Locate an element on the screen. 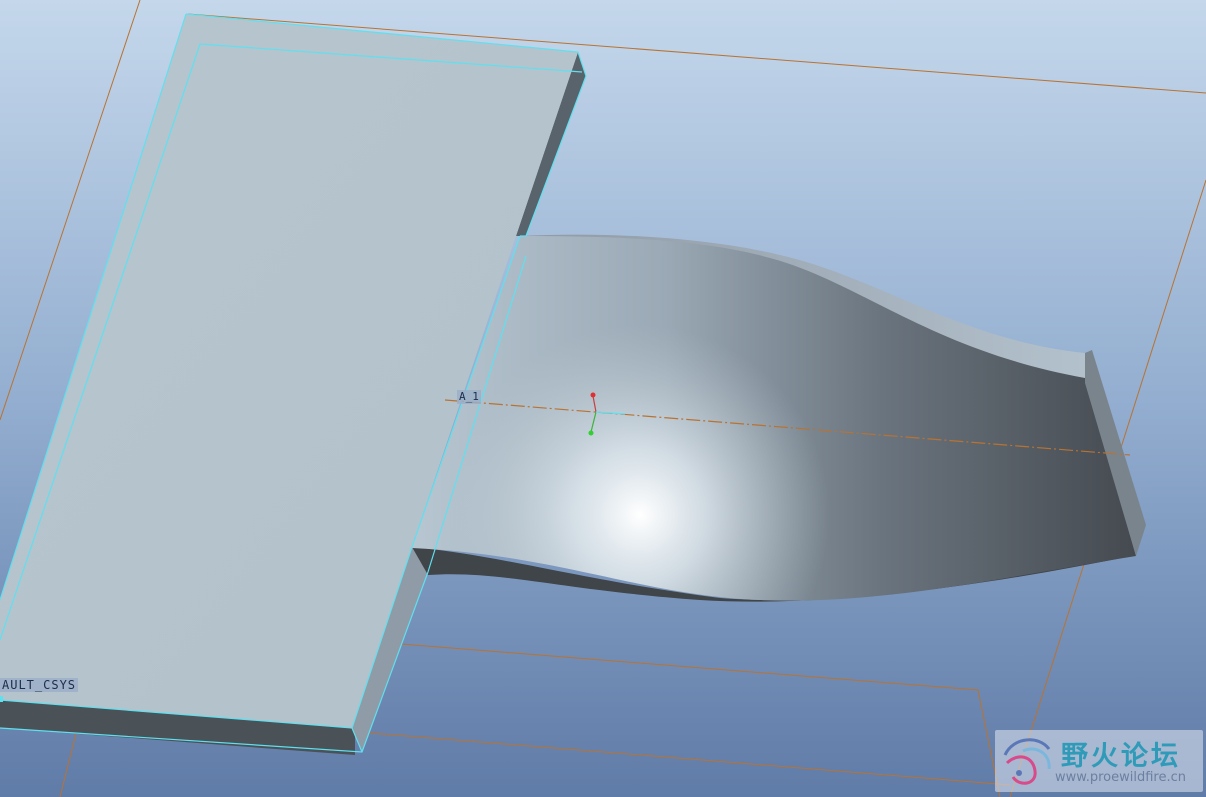 The height and width of the screenshot is (797, 1206). forum-watermark: 野火论坛 www.proewildfire.cn is located at coordinates (1099, 761).